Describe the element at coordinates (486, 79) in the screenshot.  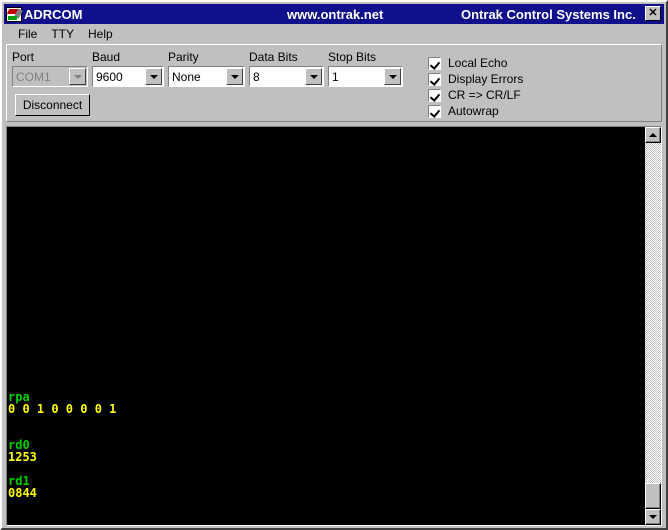
I see `display-errors-label: Display Errors` at that location.